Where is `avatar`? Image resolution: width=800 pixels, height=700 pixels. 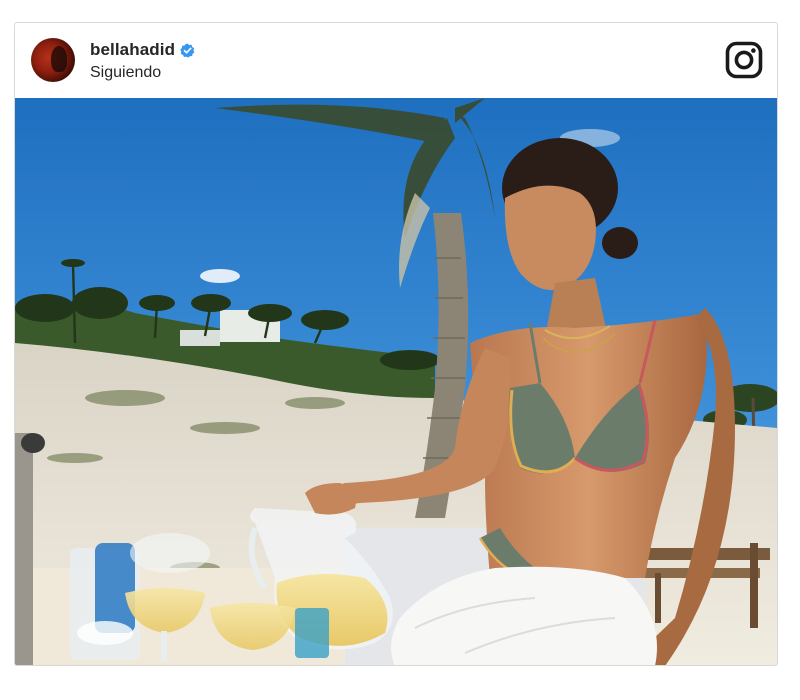 avatar is located at coordinates (53, 60).